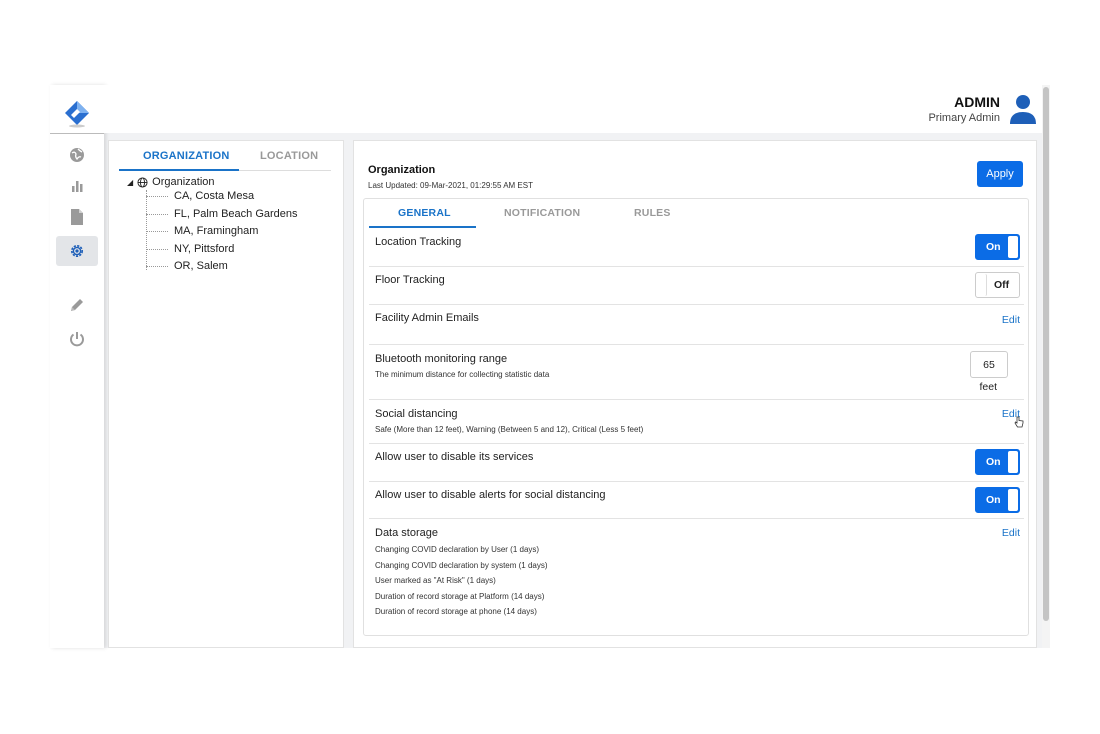  I want to click on tree-node: CA, Costa Mesa, so click(200, 196).